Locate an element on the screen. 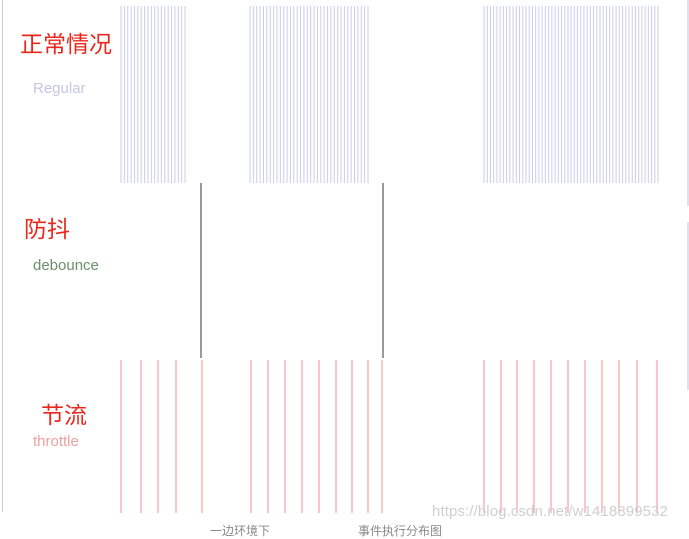 This screenshot has height=539, width=689. footer-caption-right: 事件执行分布图 is located at coordinates (400, 531).